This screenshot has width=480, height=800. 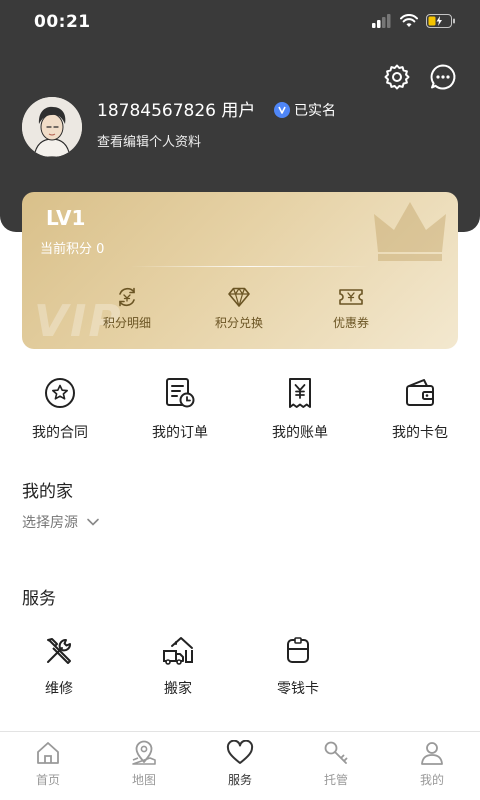 I want to click on battery-icon, so click(x=440, y=21).